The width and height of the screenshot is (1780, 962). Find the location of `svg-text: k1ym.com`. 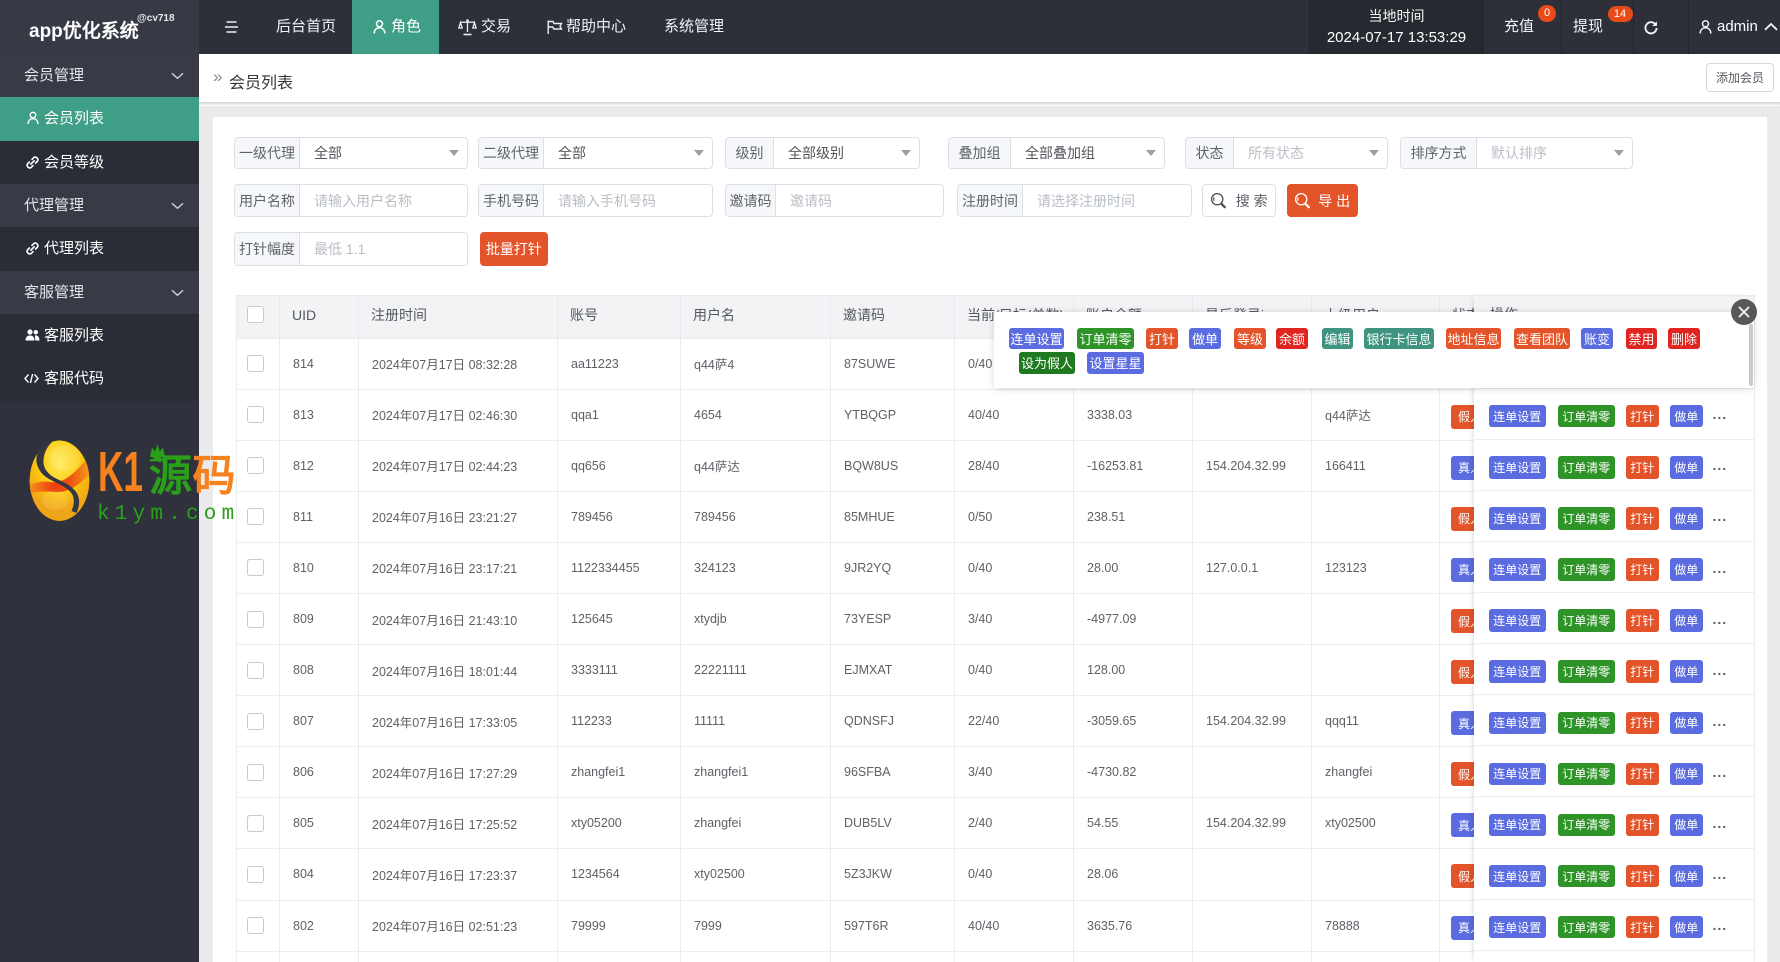

svg-text: k1ym.com is located at coordinates (168, 514).